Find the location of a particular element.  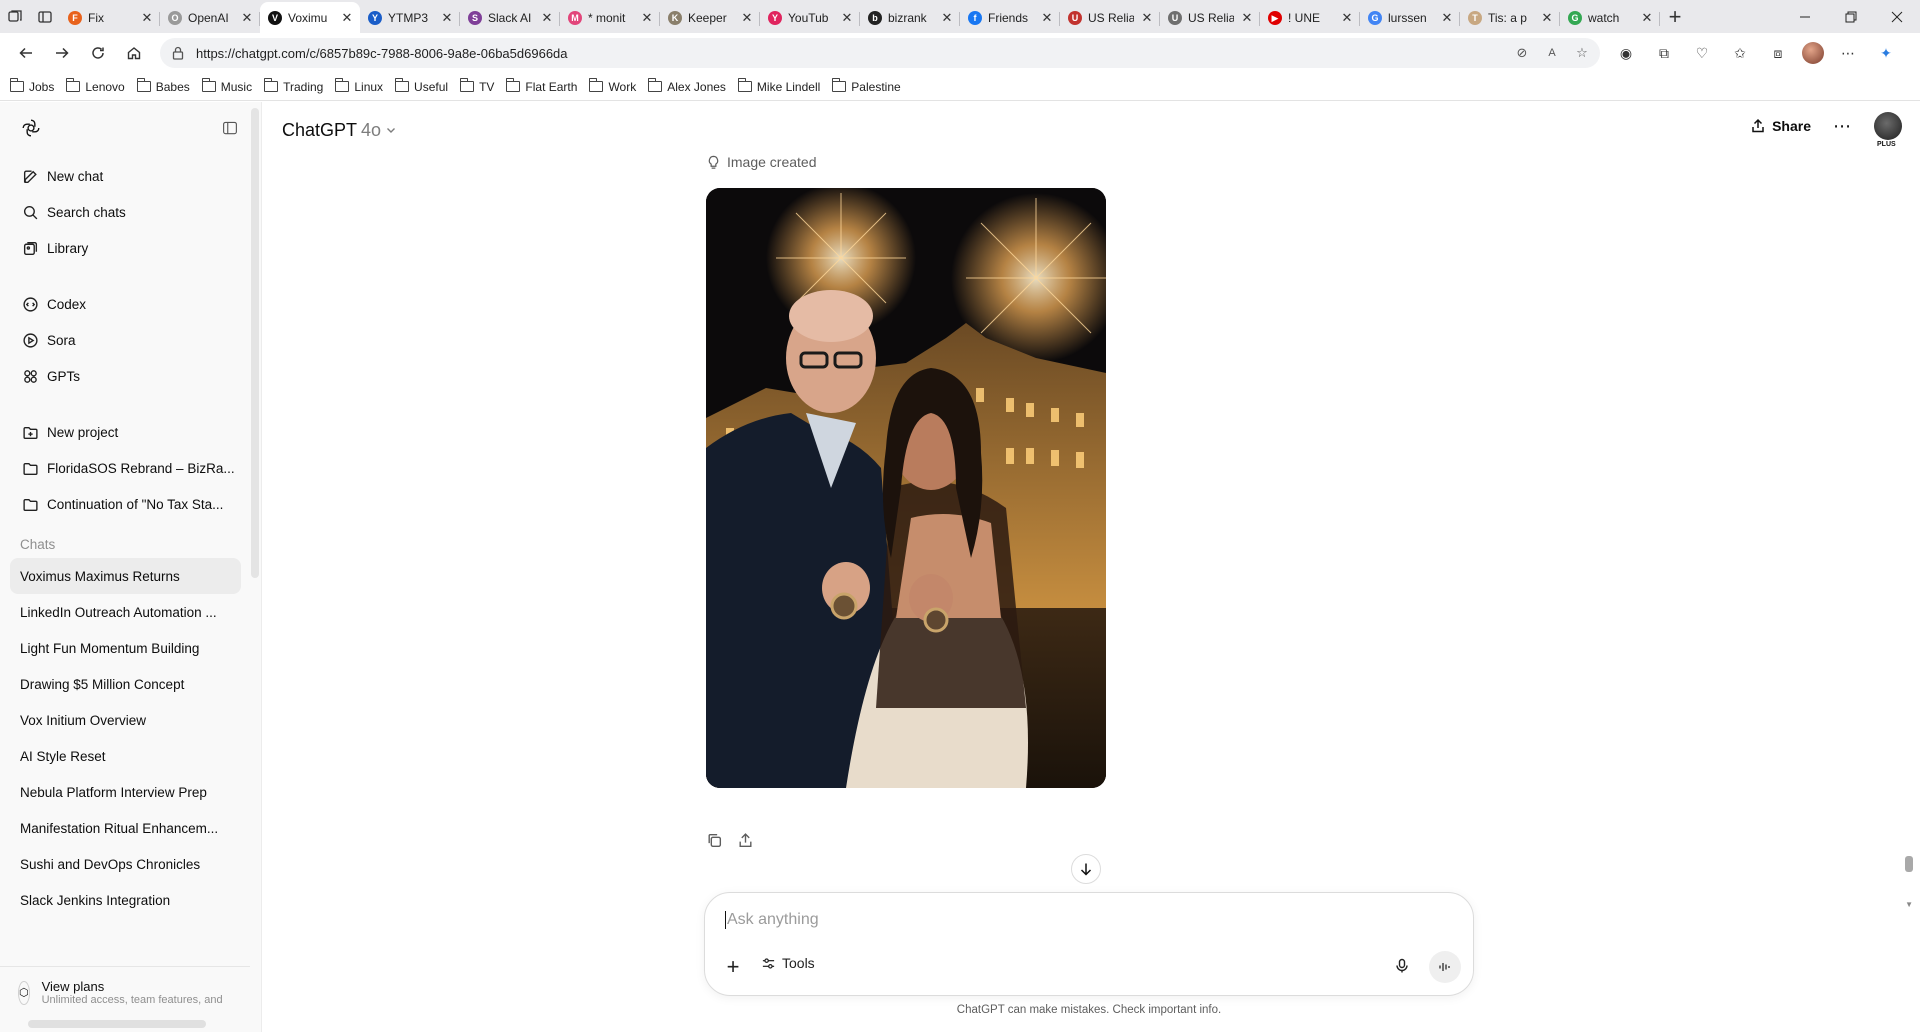

chat-history-item: Sushi and DevOps Chronicles is located at coordinates (125, 864).